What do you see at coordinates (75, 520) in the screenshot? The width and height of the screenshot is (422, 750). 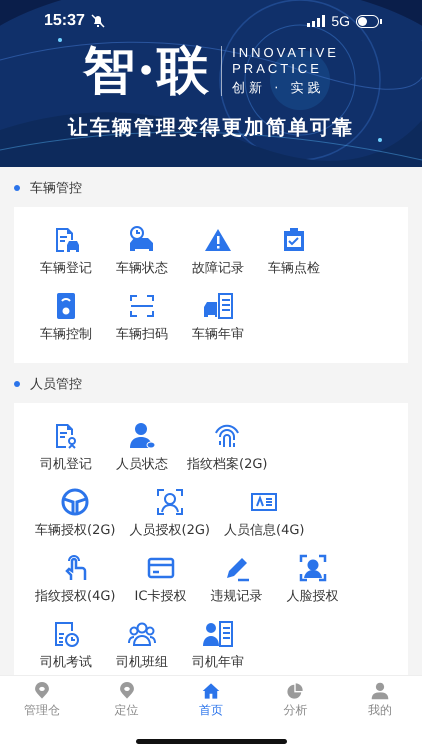 I see `menu-item: 车辆授权(2G)` at bounding box center [75, 520].